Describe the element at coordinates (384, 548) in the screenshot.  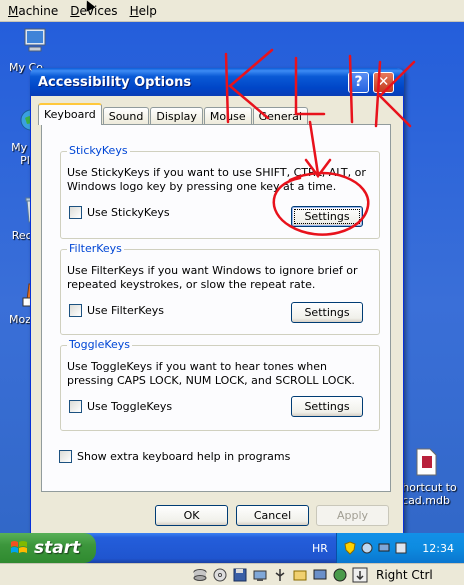
I see `display-icon` at that location.